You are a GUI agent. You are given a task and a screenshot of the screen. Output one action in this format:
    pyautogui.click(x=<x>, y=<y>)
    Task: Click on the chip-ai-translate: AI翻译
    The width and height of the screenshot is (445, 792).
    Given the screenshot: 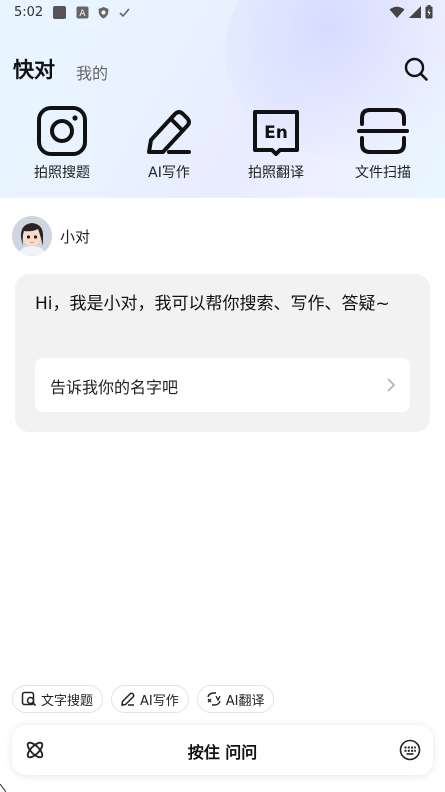 What is the action you would take?
    pyautogui.click(x=235, y=699)
    